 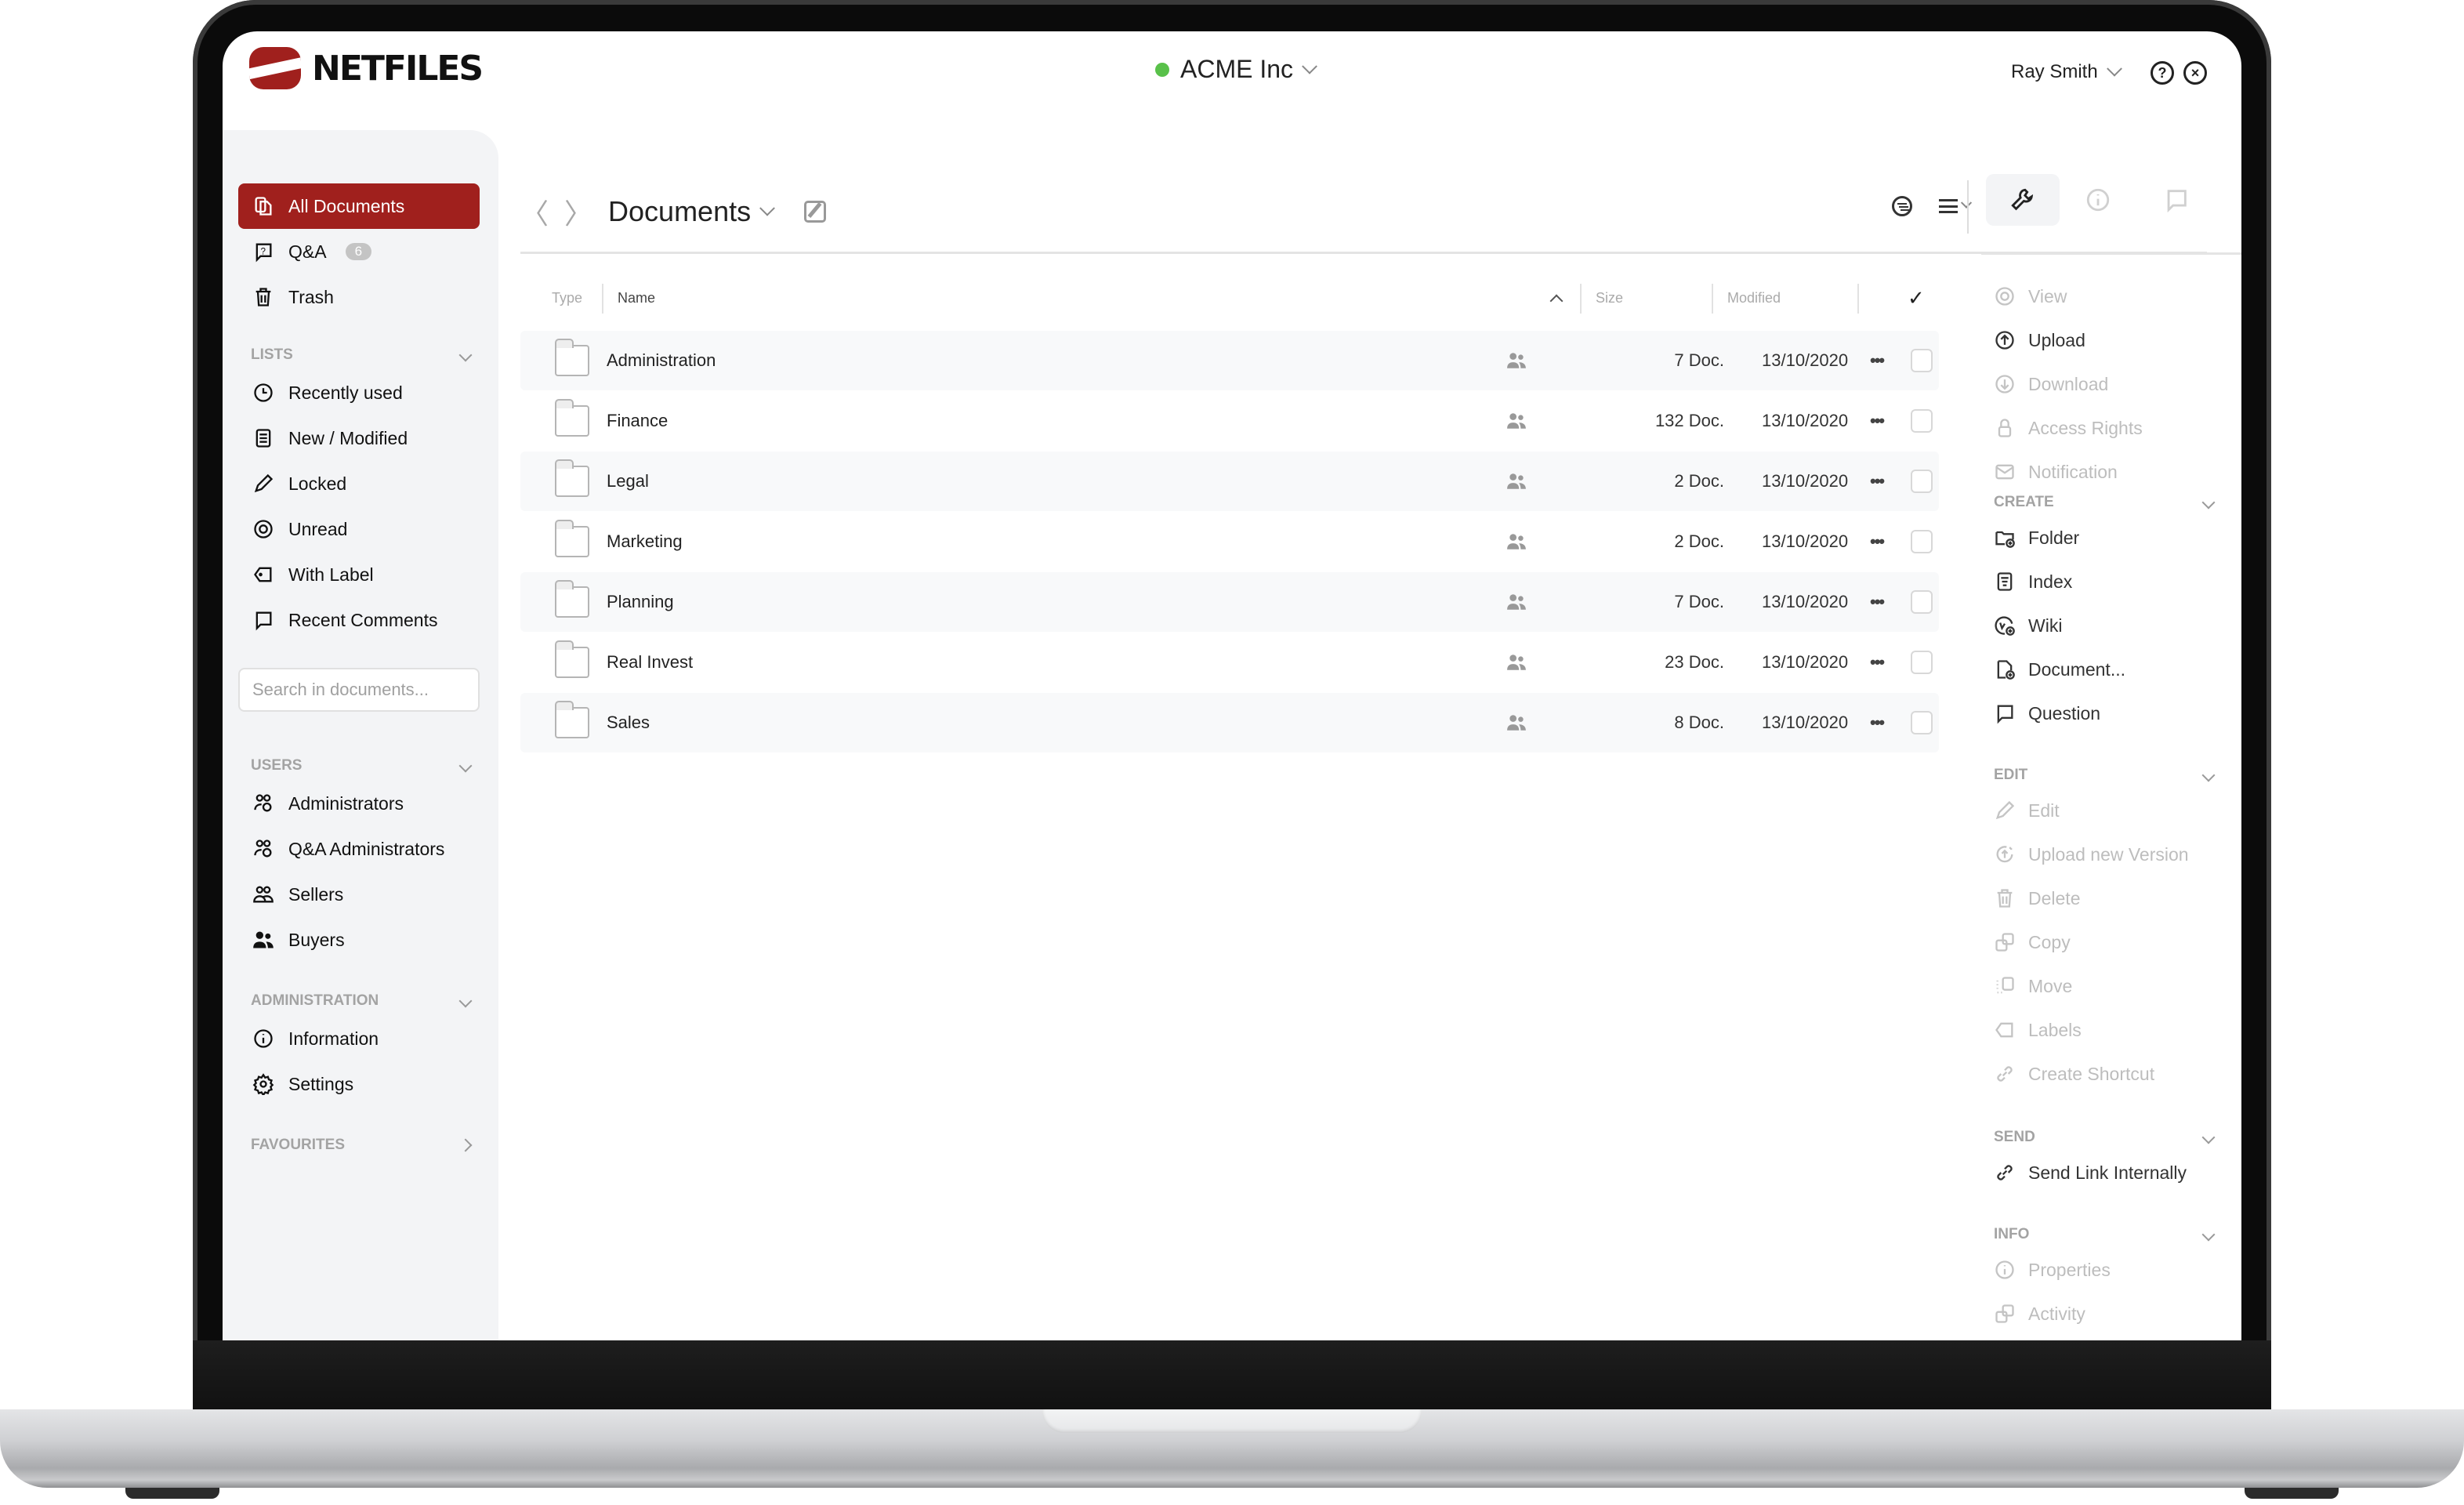 What do you see at coordinates (1956, 205) in the screenshot?
I see `view-mode-toggle` at bounding box center [1956, 205].